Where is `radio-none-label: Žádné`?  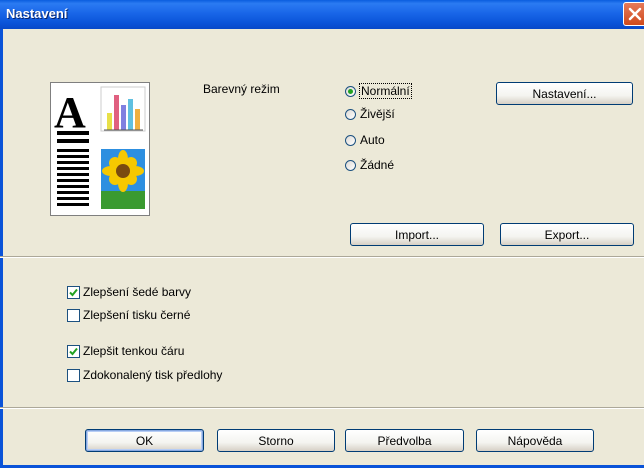
radio-none-label: Žádné is located at coordinates (377, 165).